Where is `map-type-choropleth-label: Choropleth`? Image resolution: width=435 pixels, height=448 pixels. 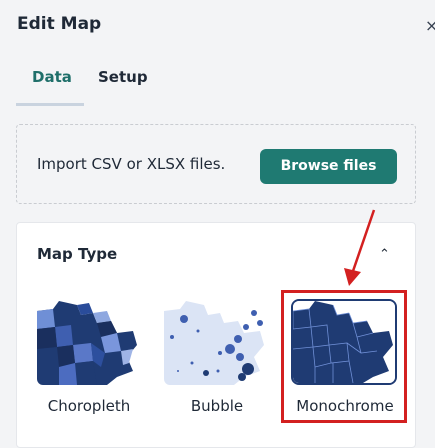
map-type-choropleth-label: Choropleth is located at coordinates (89, 406).